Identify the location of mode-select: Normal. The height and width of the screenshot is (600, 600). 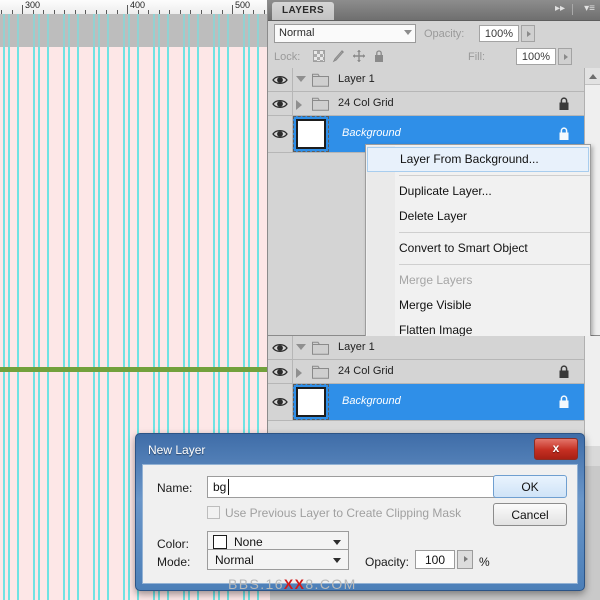
(278, 559).